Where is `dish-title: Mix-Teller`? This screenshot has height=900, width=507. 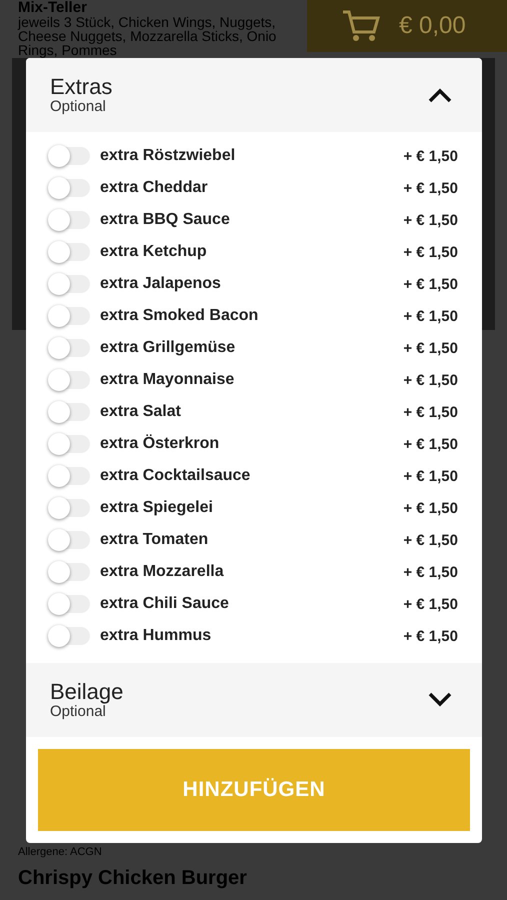 dish-title: Mix-Teller is located at coordinates (53, 7).